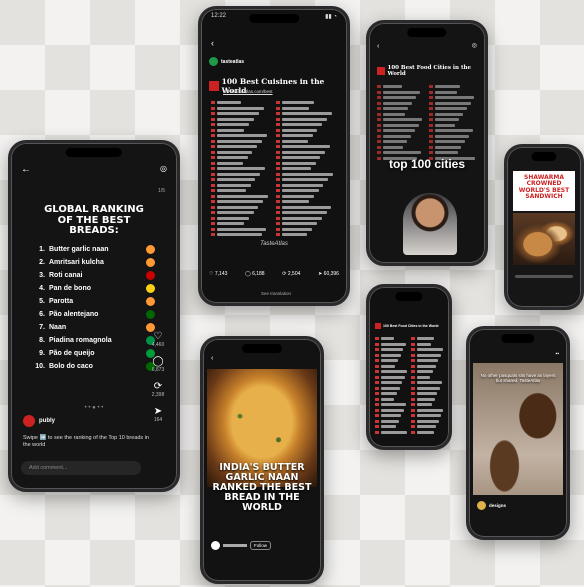 This screenshot has height=587, width=584. I want to click on account-row: tasteatlas, so click(226, 61).